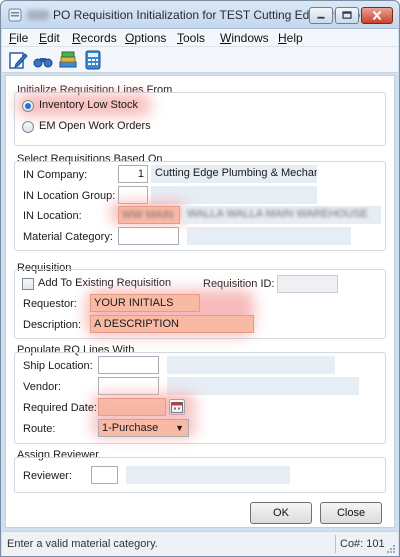 This screenshot has height=557, width=400. I want to click on reviewer-name, so click(208, 475).